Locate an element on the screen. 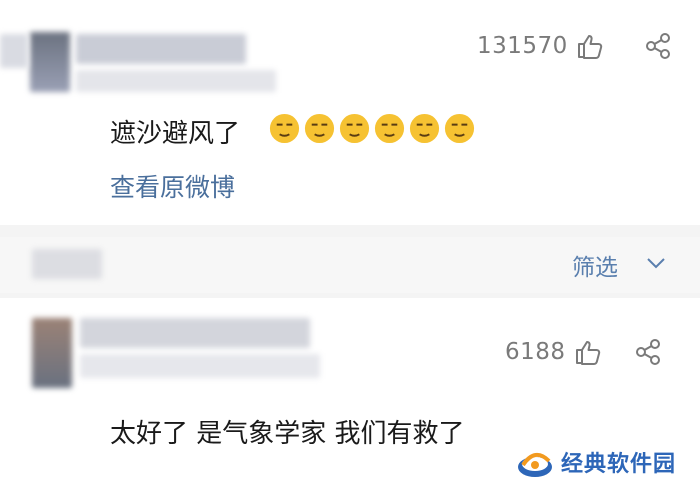  site-logo-icon is located at coordinates (535, 465).